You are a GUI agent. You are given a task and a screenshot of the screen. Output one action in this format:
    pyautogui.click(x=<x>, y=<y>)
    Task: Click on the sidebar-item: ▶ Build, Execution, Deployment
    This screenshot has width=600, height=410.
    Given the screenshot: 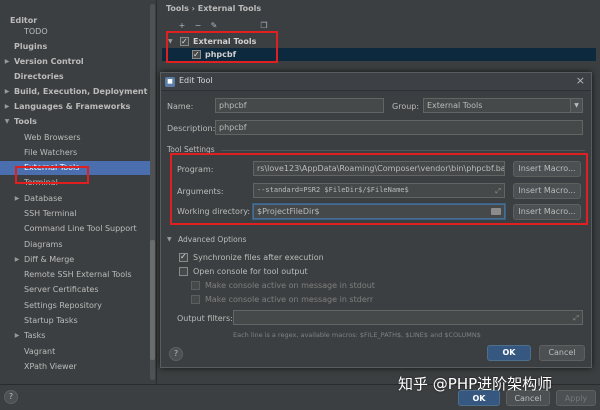 What is the action you would take?
    pyautogui.click(x=75, y=92)
    